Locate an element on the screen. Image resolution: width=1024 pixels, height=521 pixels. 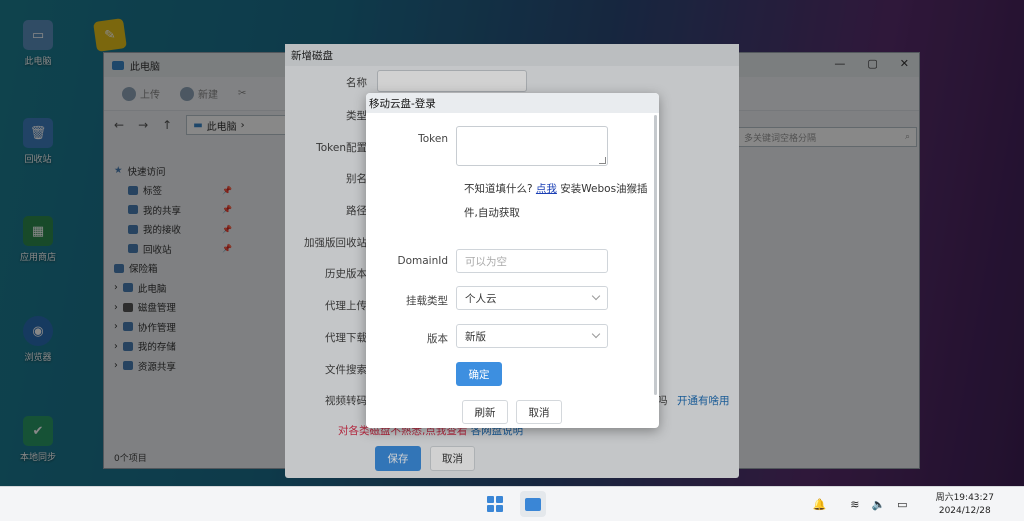
cancel-login-button: 取消 is located at coordinates (539, 412).